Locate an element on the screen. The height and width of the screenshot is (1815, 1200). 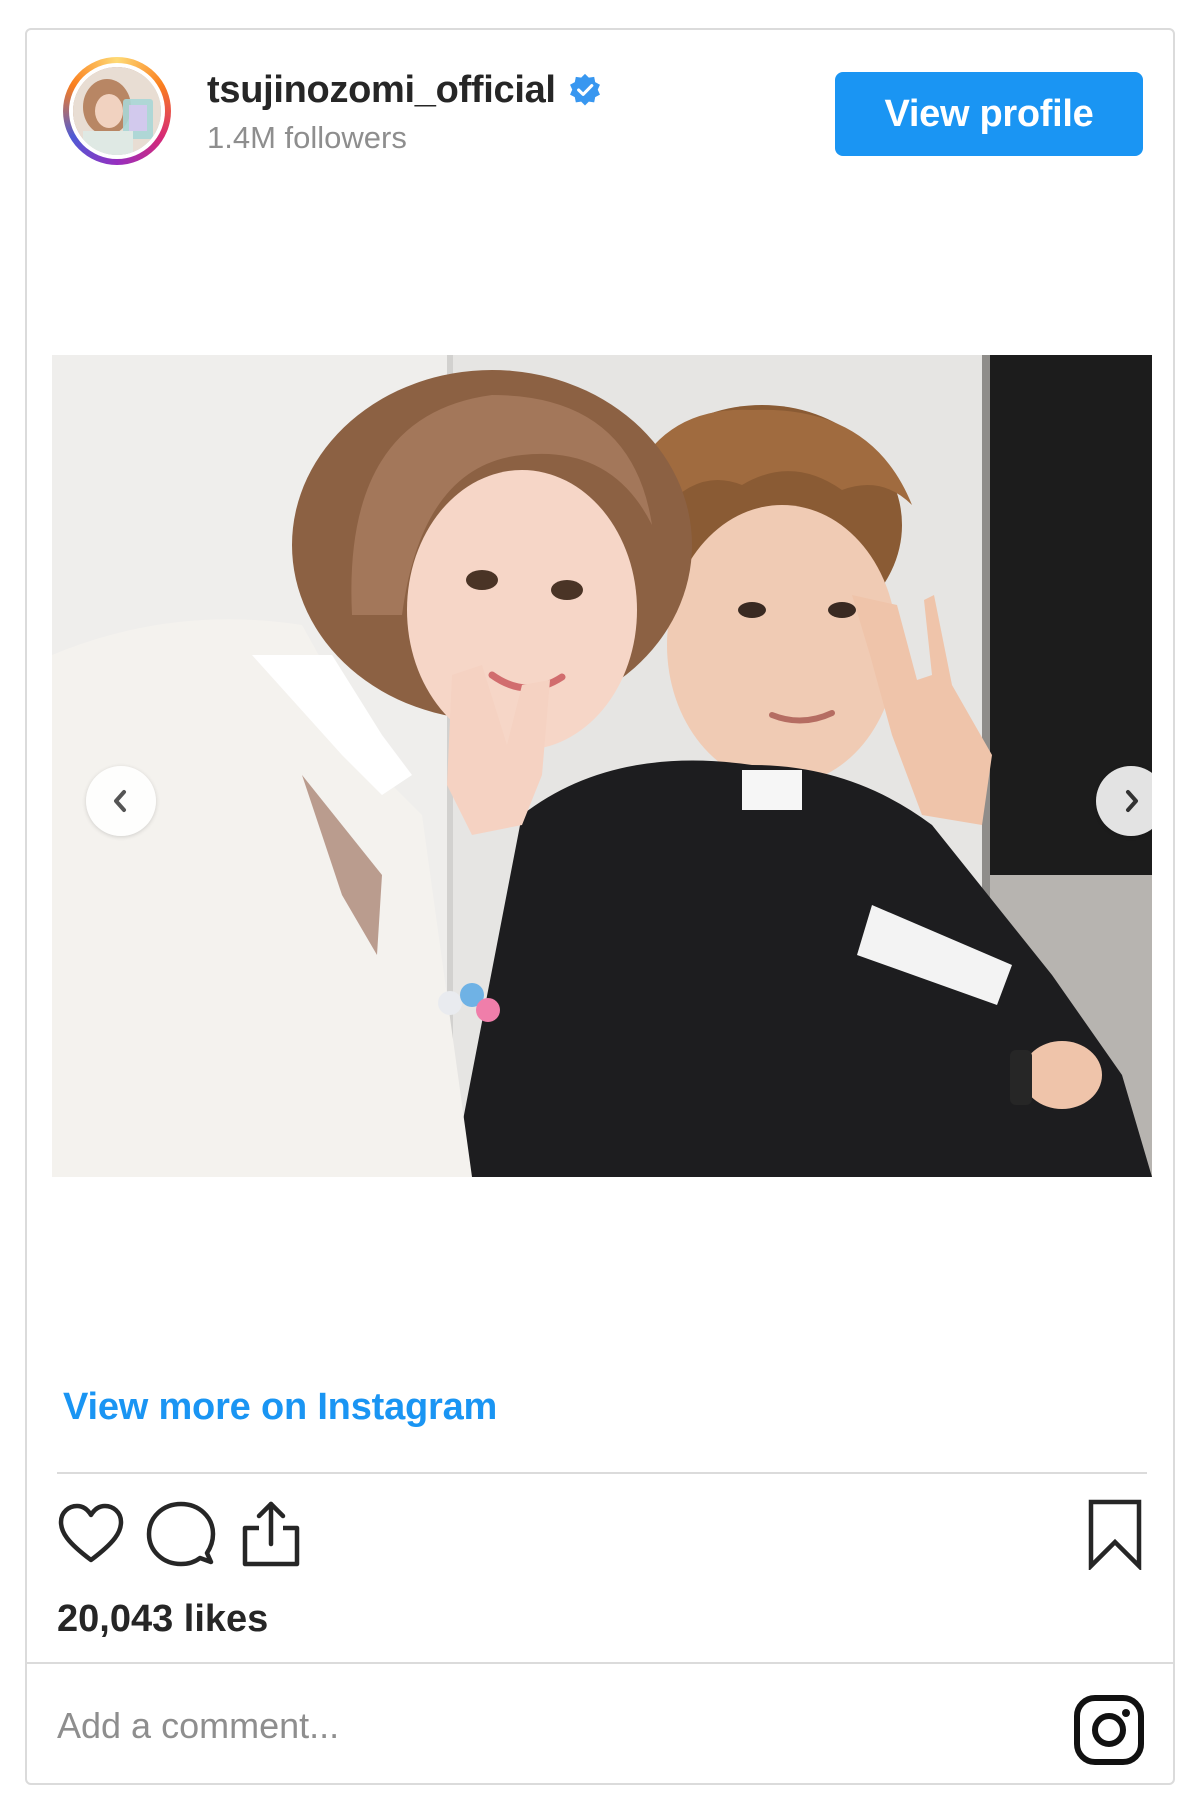
like-count: 20,043 likes is located at coordinates (163, 1619).